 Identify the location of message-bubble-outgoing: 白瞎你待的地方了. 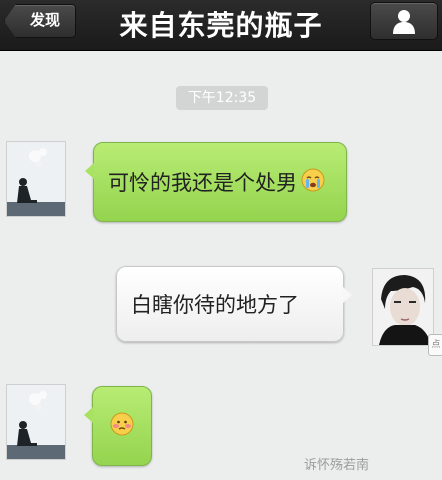
(234, 304).